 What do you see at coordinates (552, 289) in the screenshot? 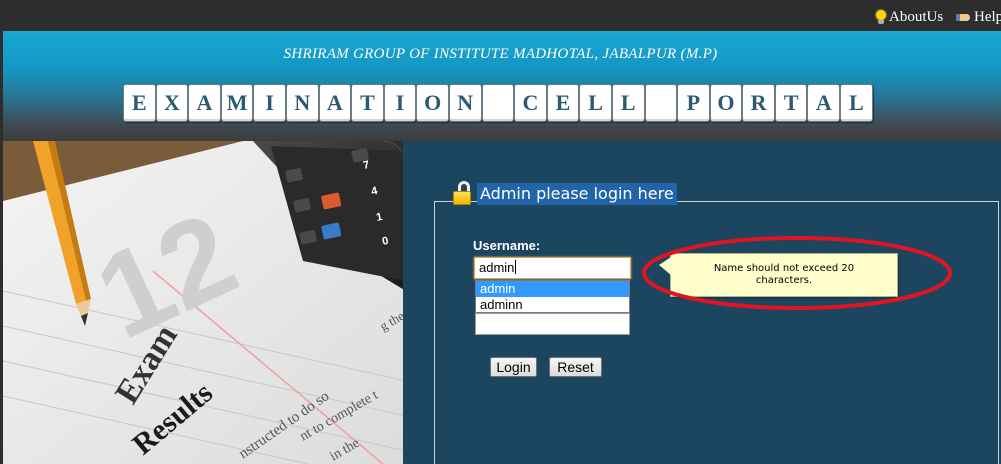
I see `autocomplete-option-admin: admin` at bounding box center [552, 289].